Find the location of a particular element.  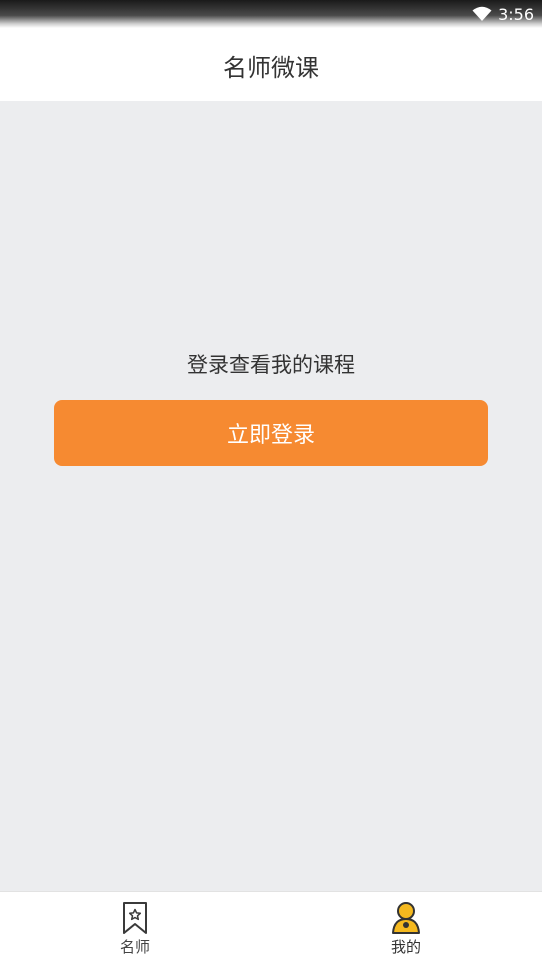

status-time: 3:56 is located at coordinates (516, 14).